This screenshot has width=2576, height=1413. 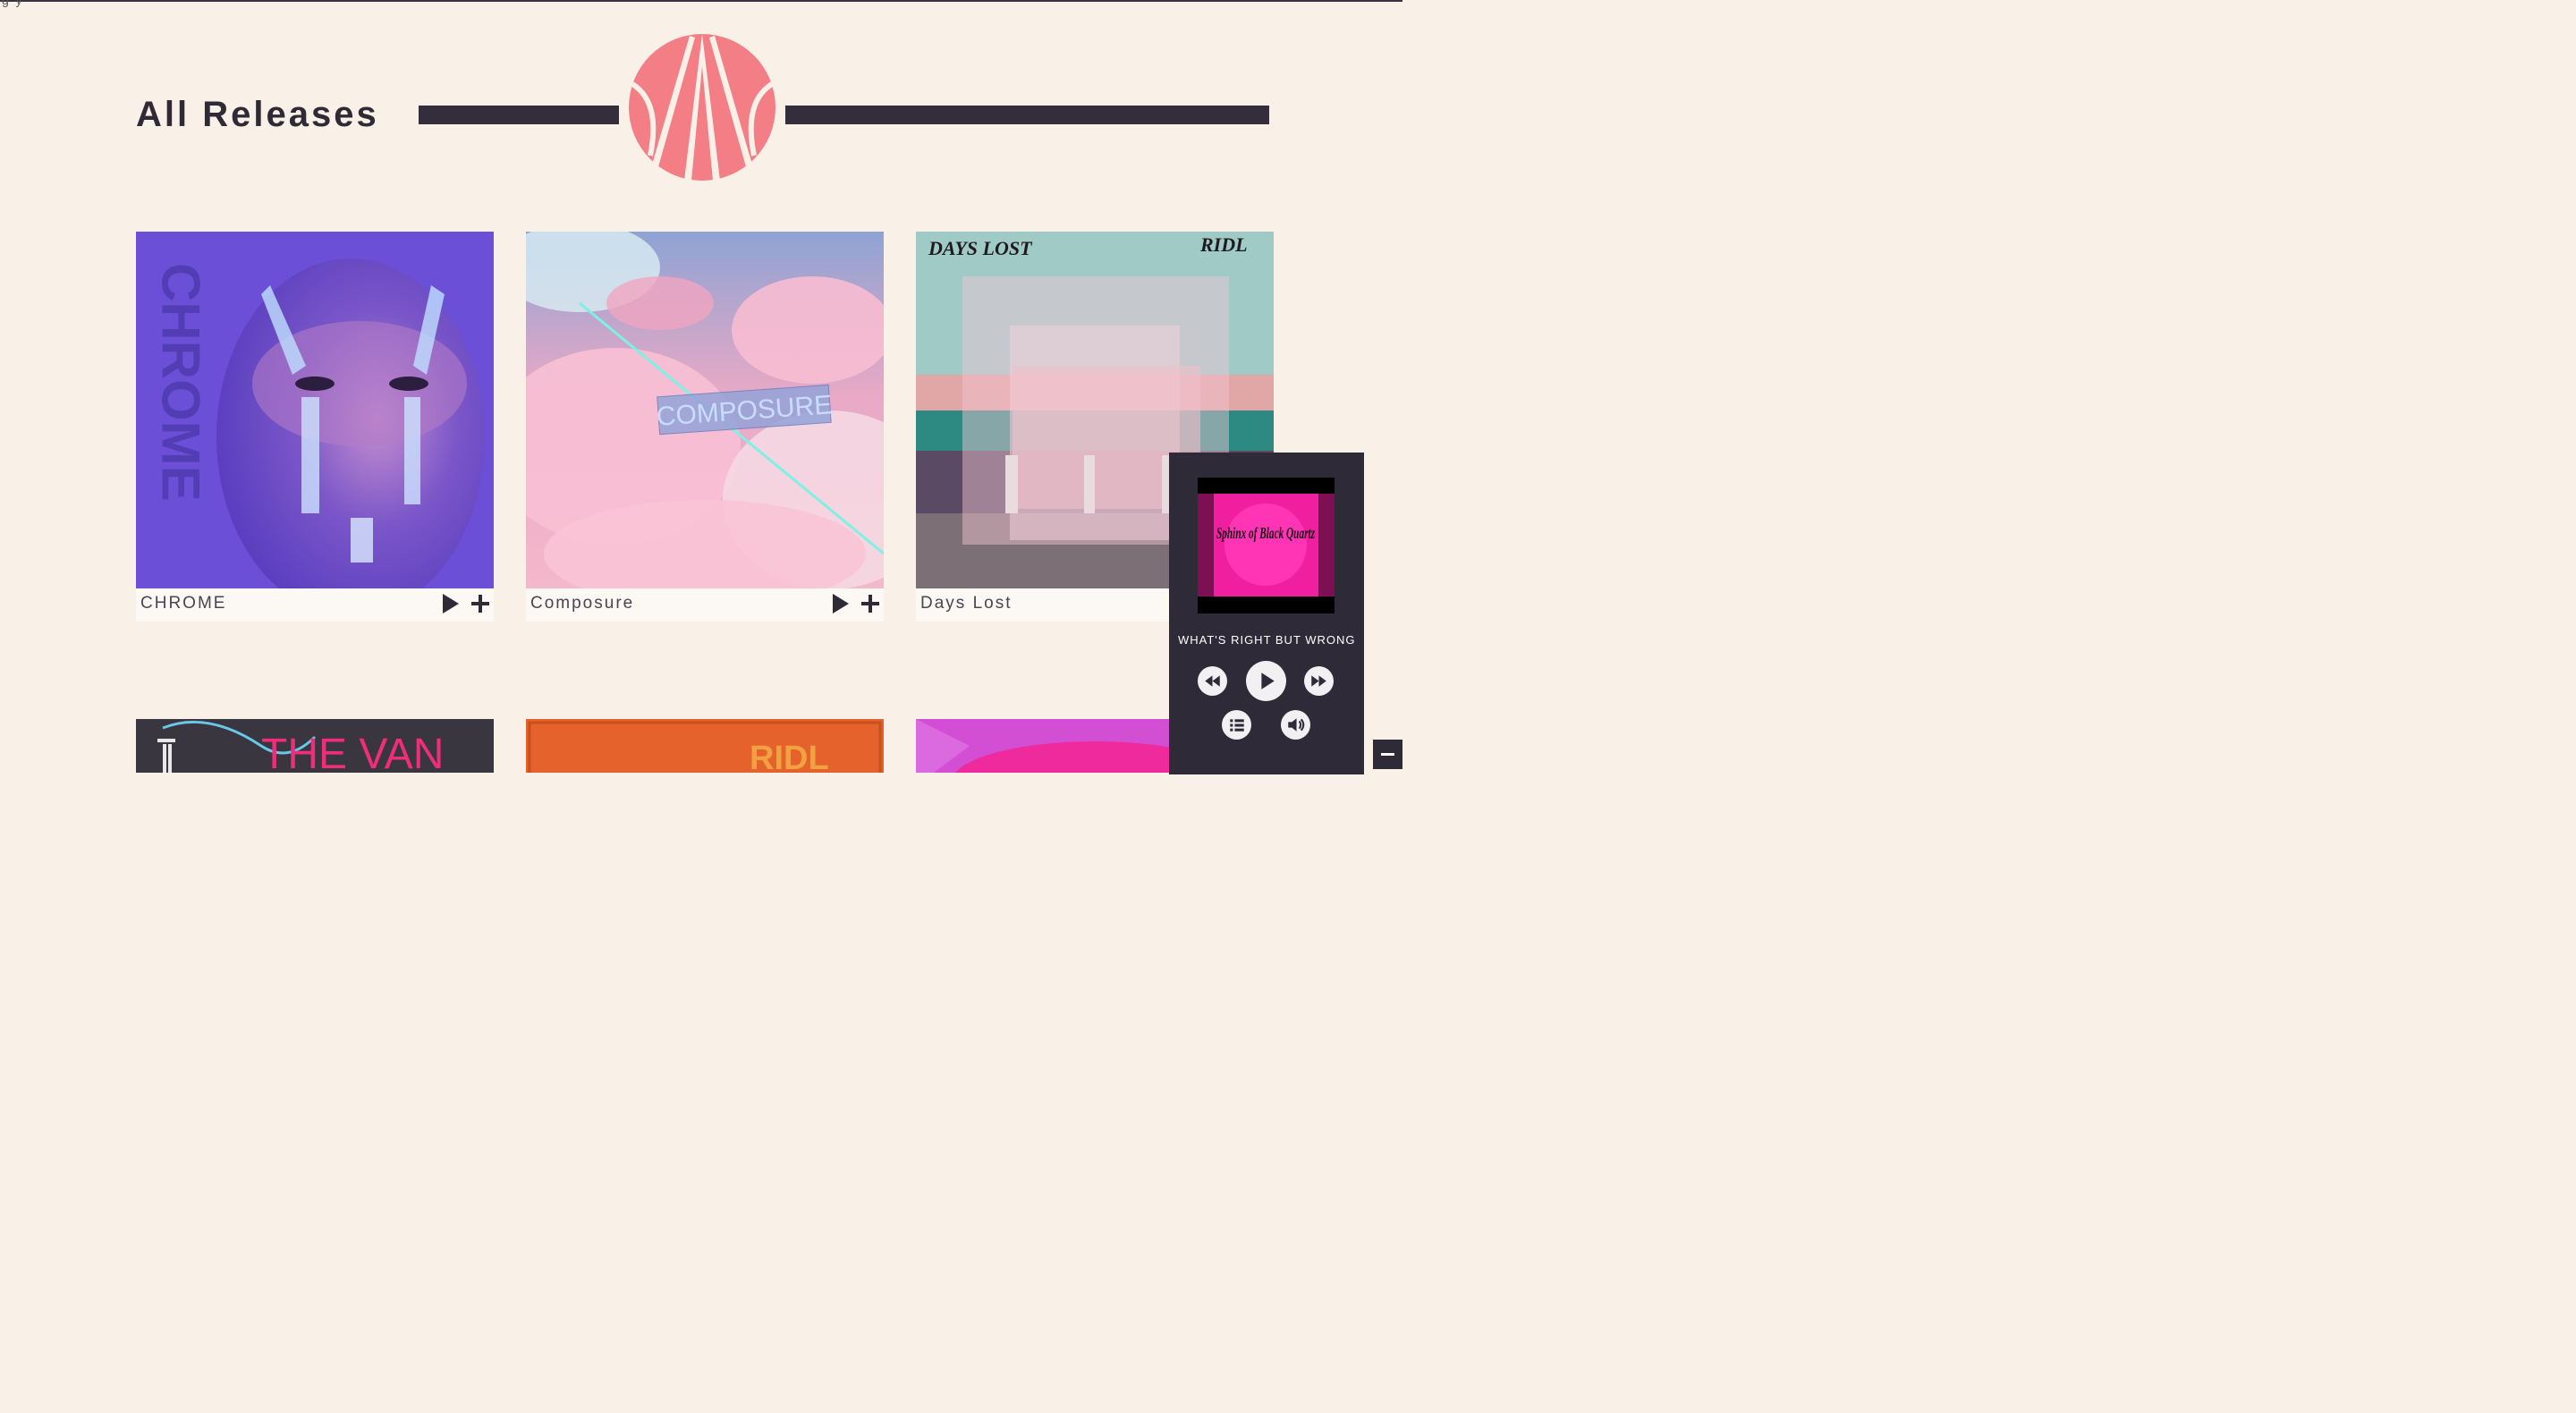 I want to click on minus-icon, so click(x=1387, y=754).